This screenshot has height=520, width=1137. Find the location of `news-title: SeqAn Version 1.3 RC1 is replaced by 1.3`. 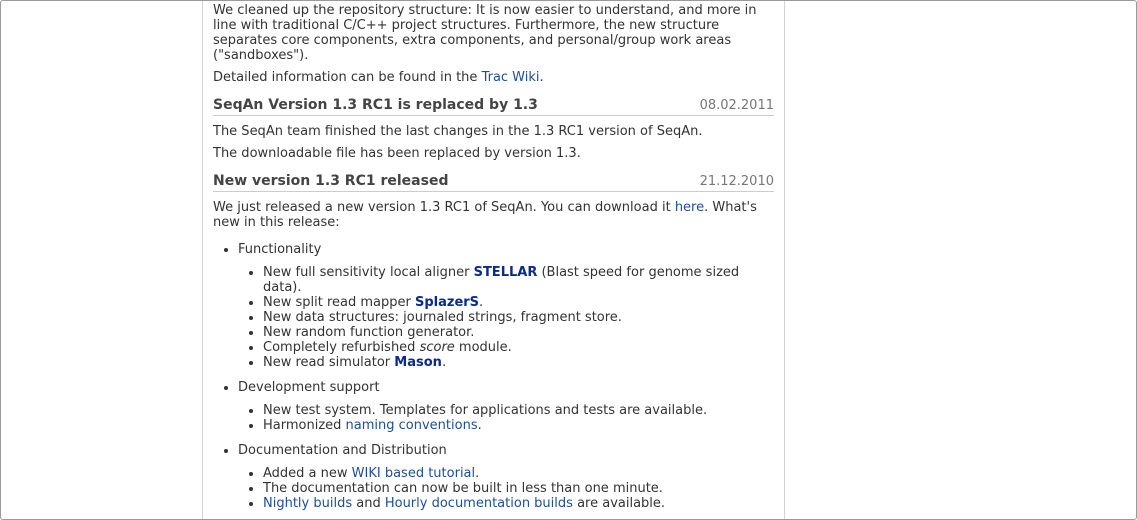

news-title: SeqAn Version 1.3 RC1 is replaced by 1.3 is located at coordinates (375, 105).